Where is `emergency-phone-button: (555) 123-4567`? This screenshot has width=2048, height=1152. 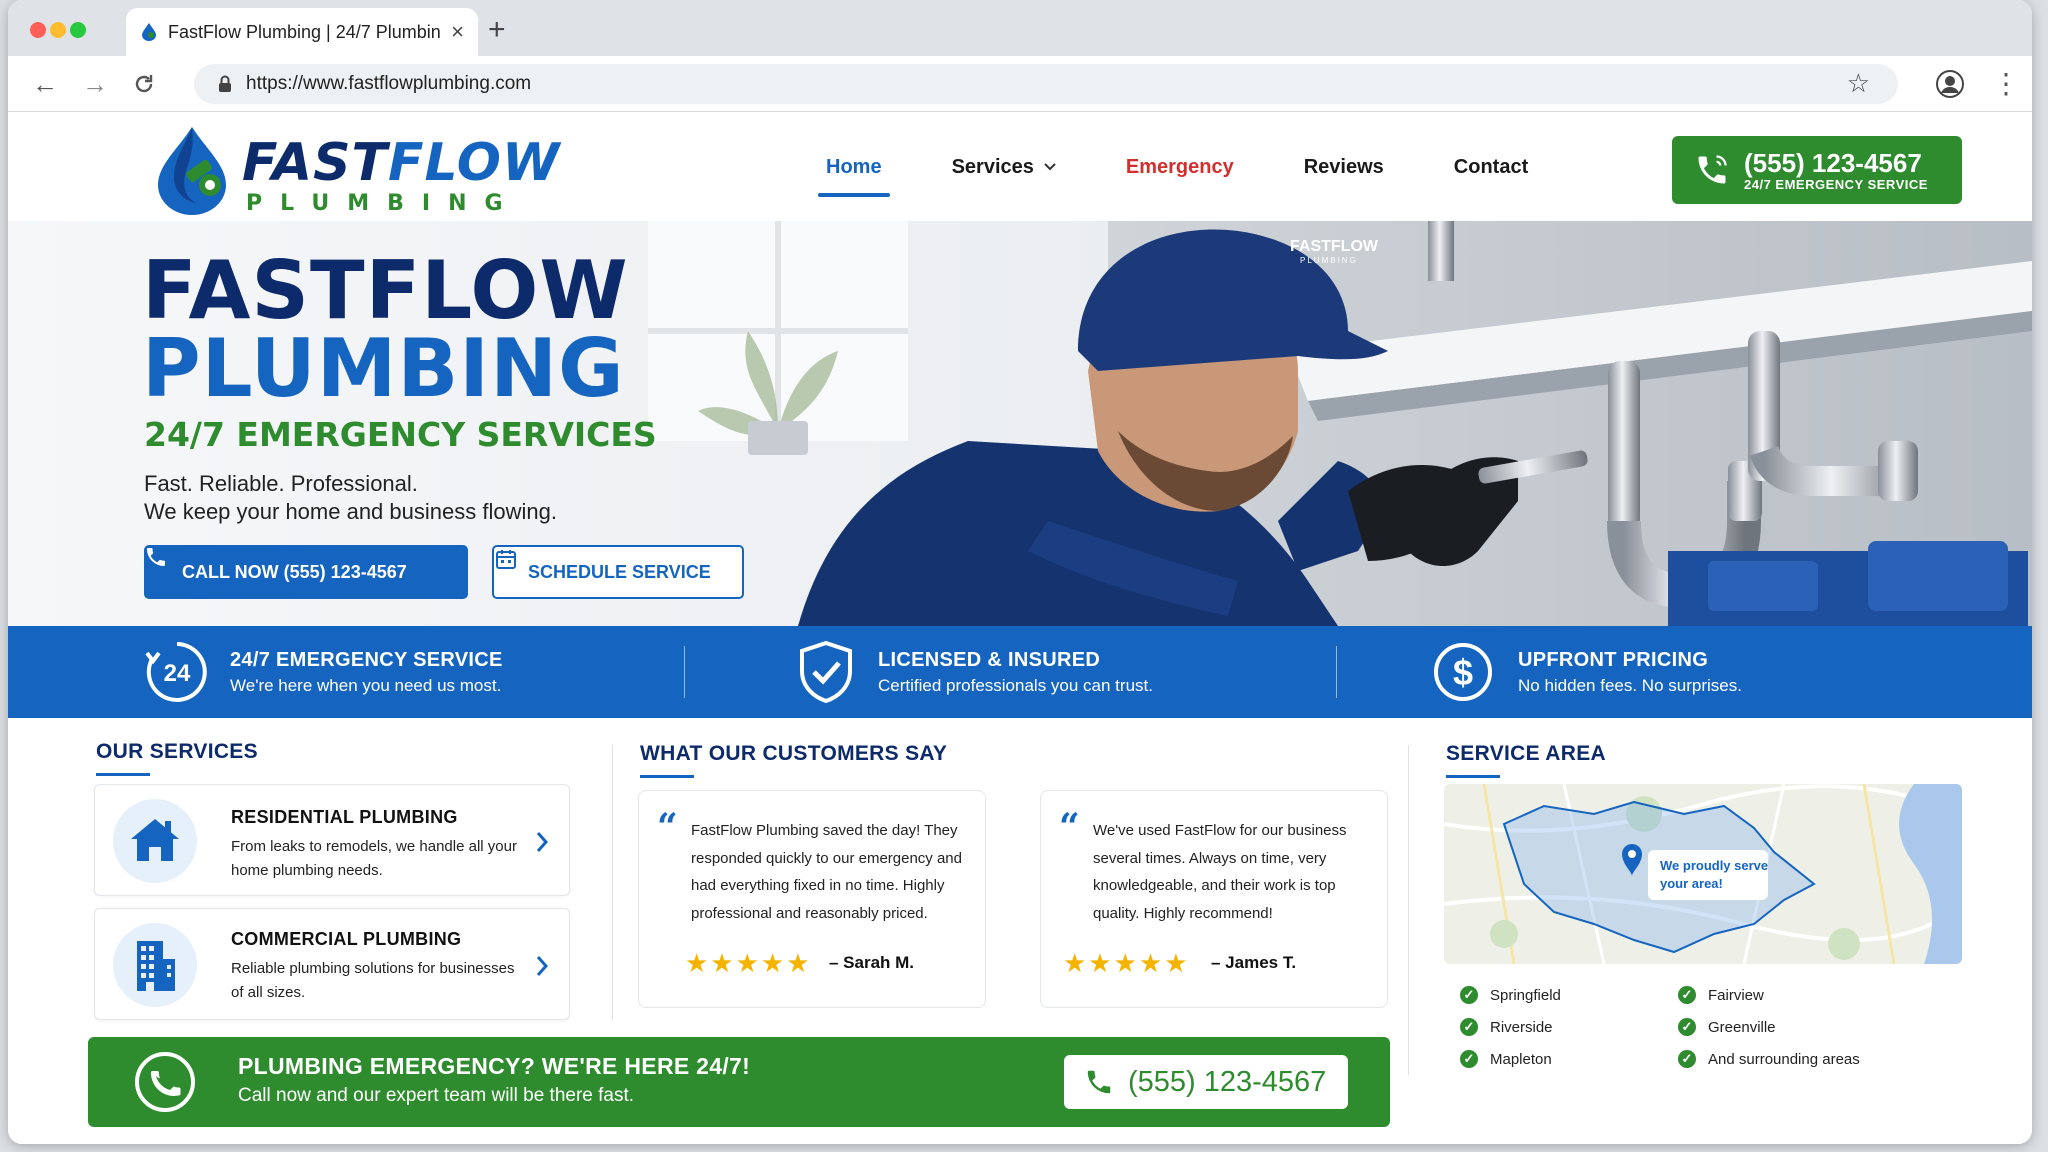 emergency-phone-button: (555) 123-4567 is located at coordinates (1206, 1082).